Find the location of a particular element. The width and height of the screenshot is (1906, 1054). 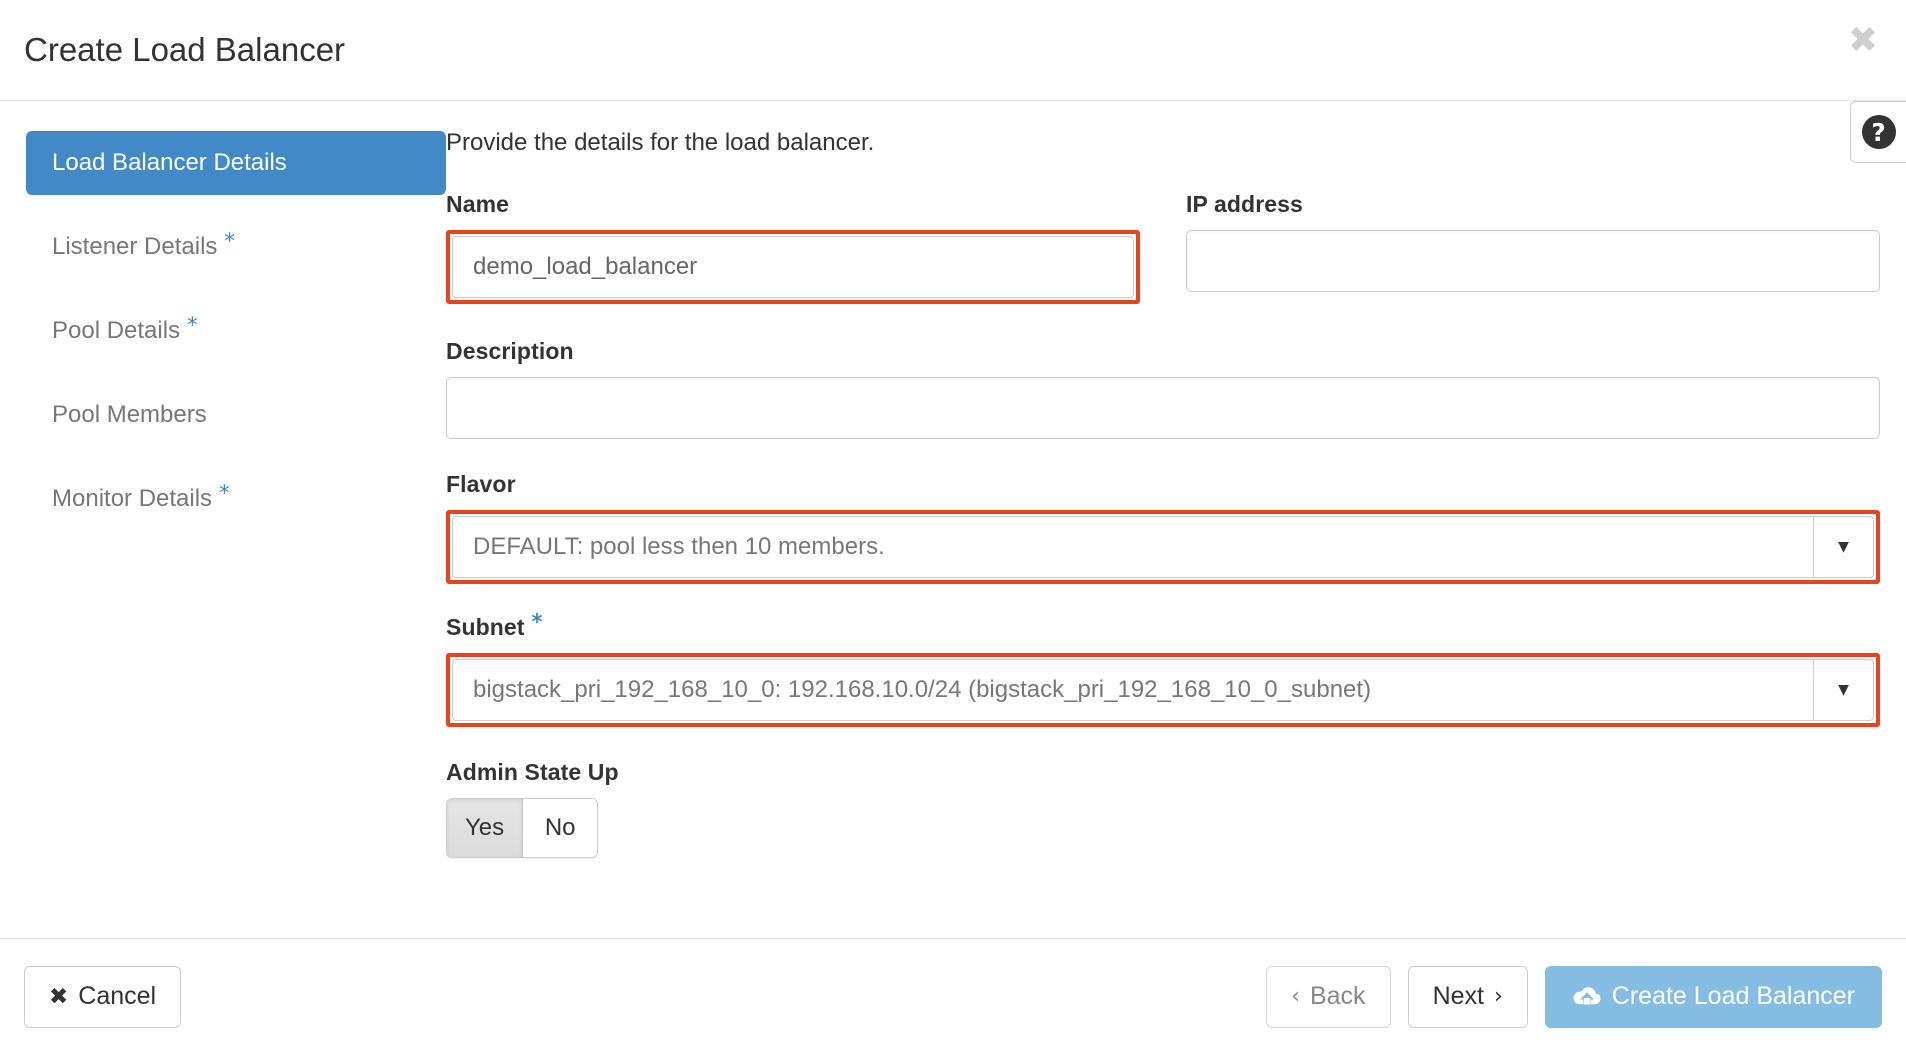

subnet-label: Subnet * is located at coordinates (1163, 626).